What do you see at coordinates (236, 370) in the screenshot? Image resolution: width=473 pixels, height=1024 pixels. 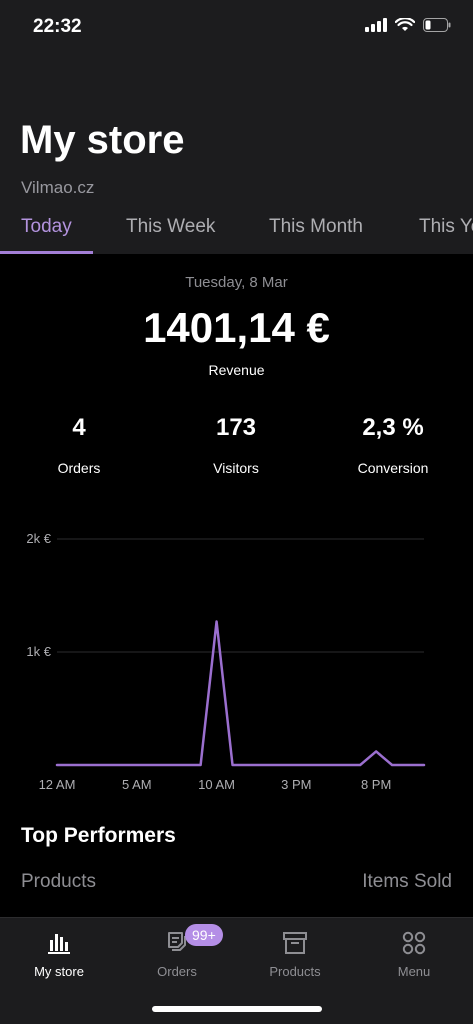 I see `revenue-label: Revenue` at bounding box center [236, 370].